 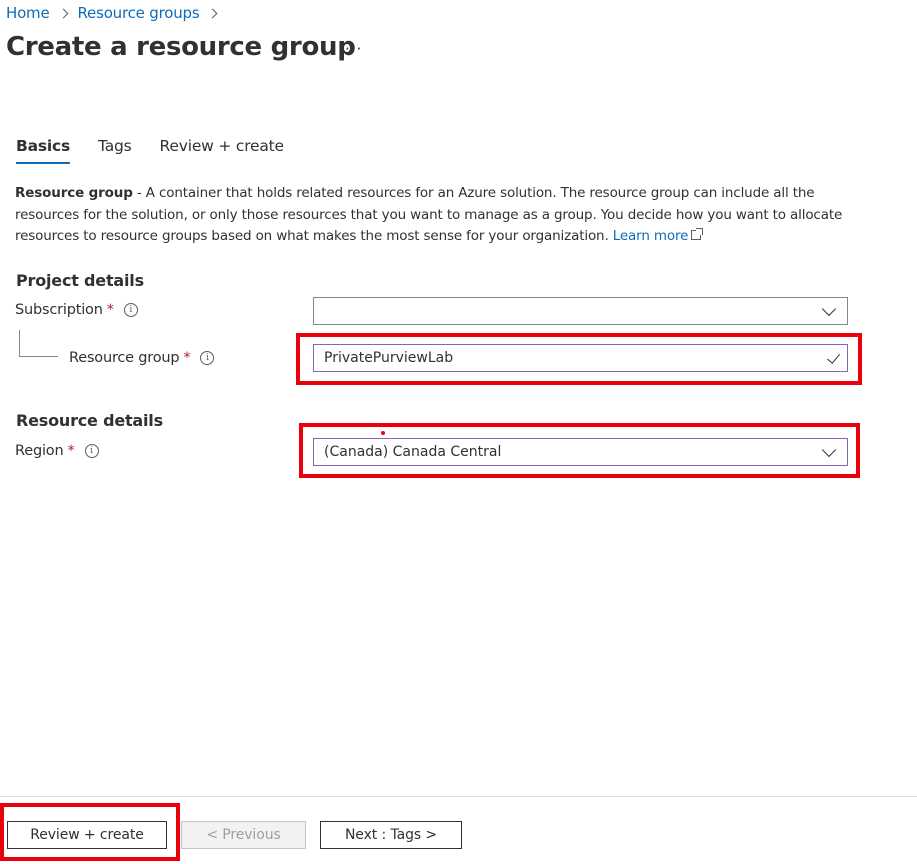 What do you see at coordinates (580, 358) in the screenshot?
I see `resource-group-input: PrivatePurviewLab` at bounding box center [580, 358].